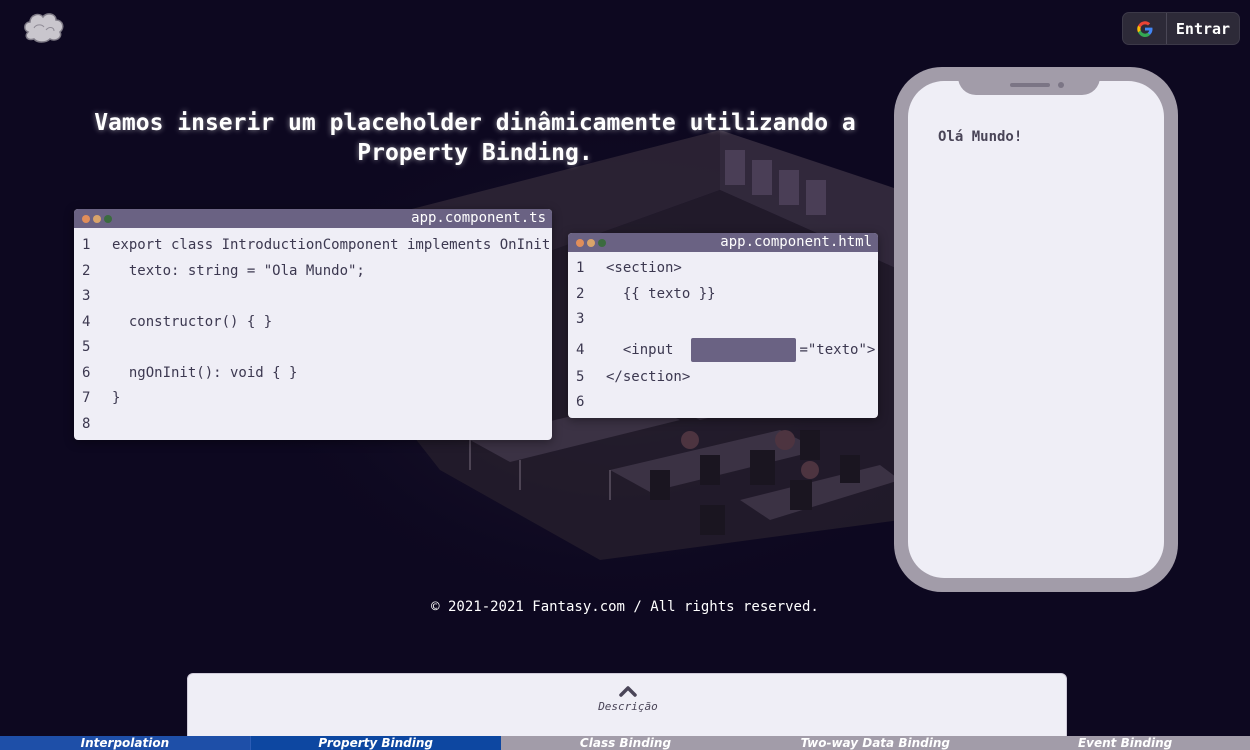 This screenshot has height=750, width=1250. Describe the element at coordinates (796, 242) in the screenshot. I see `file-name: app.component.html` at that location.